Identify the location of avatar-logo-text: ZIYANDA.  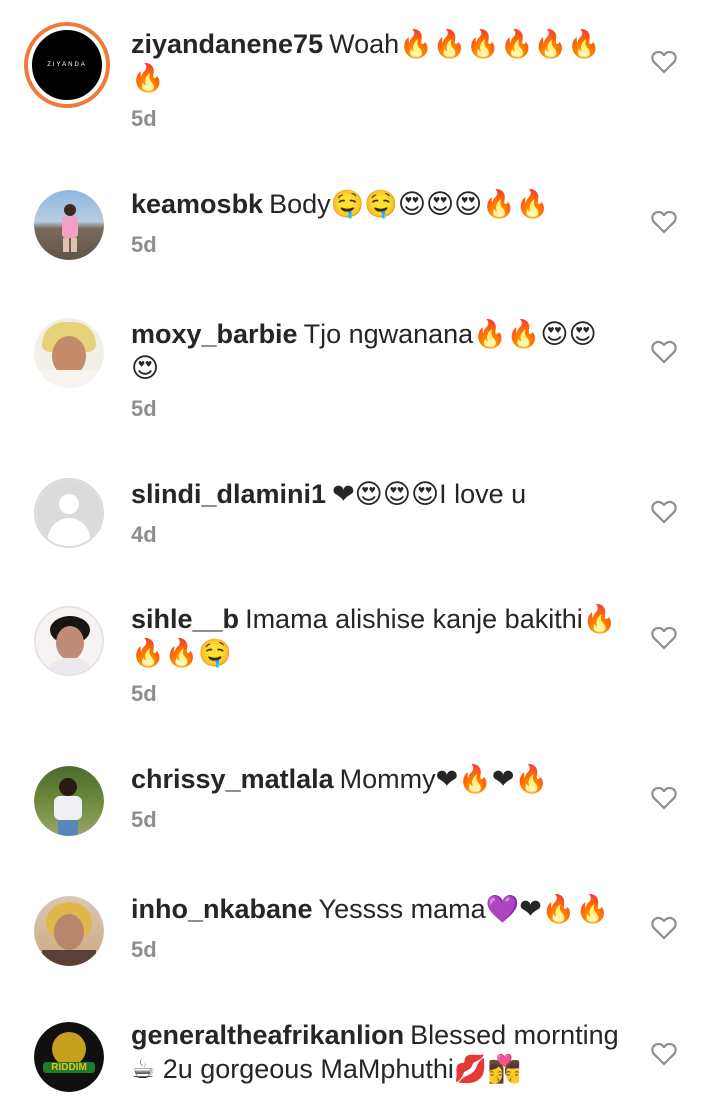
(67, 65).